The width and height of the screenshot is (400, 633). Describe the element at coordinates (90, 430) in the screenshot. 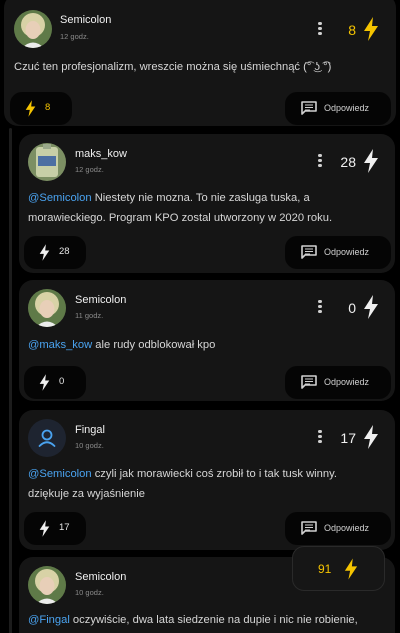

I see `username: Fingal` at that location.